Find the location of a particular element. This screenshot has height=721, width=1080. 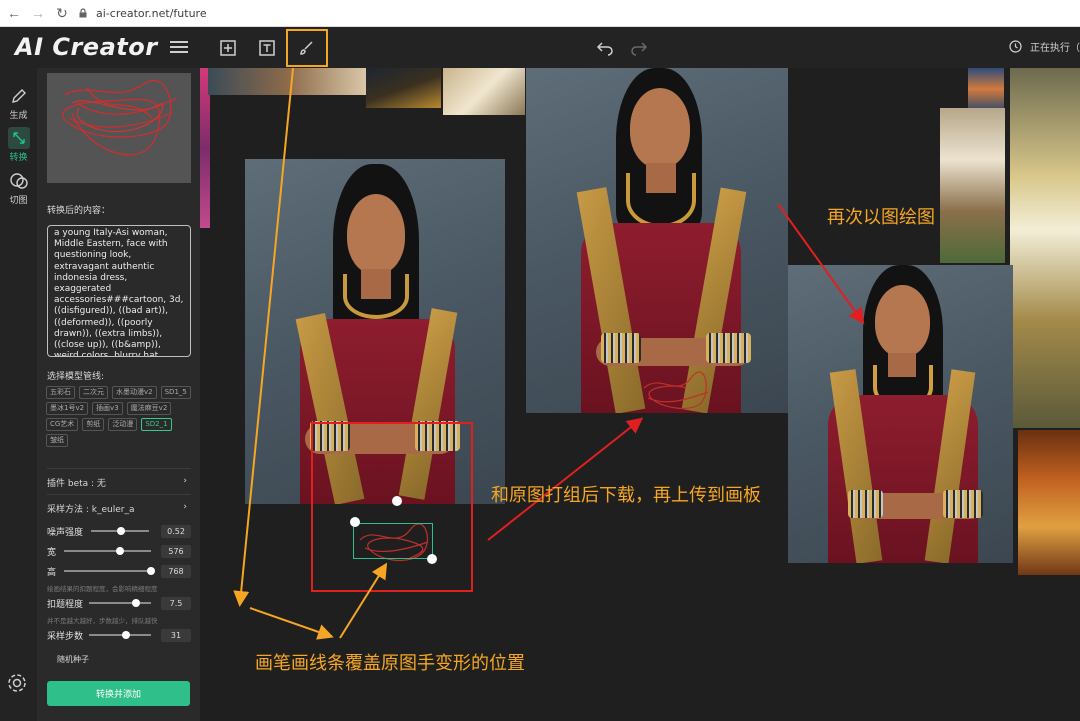

nav-generate: 生成 is located at coordinates (18, 103).